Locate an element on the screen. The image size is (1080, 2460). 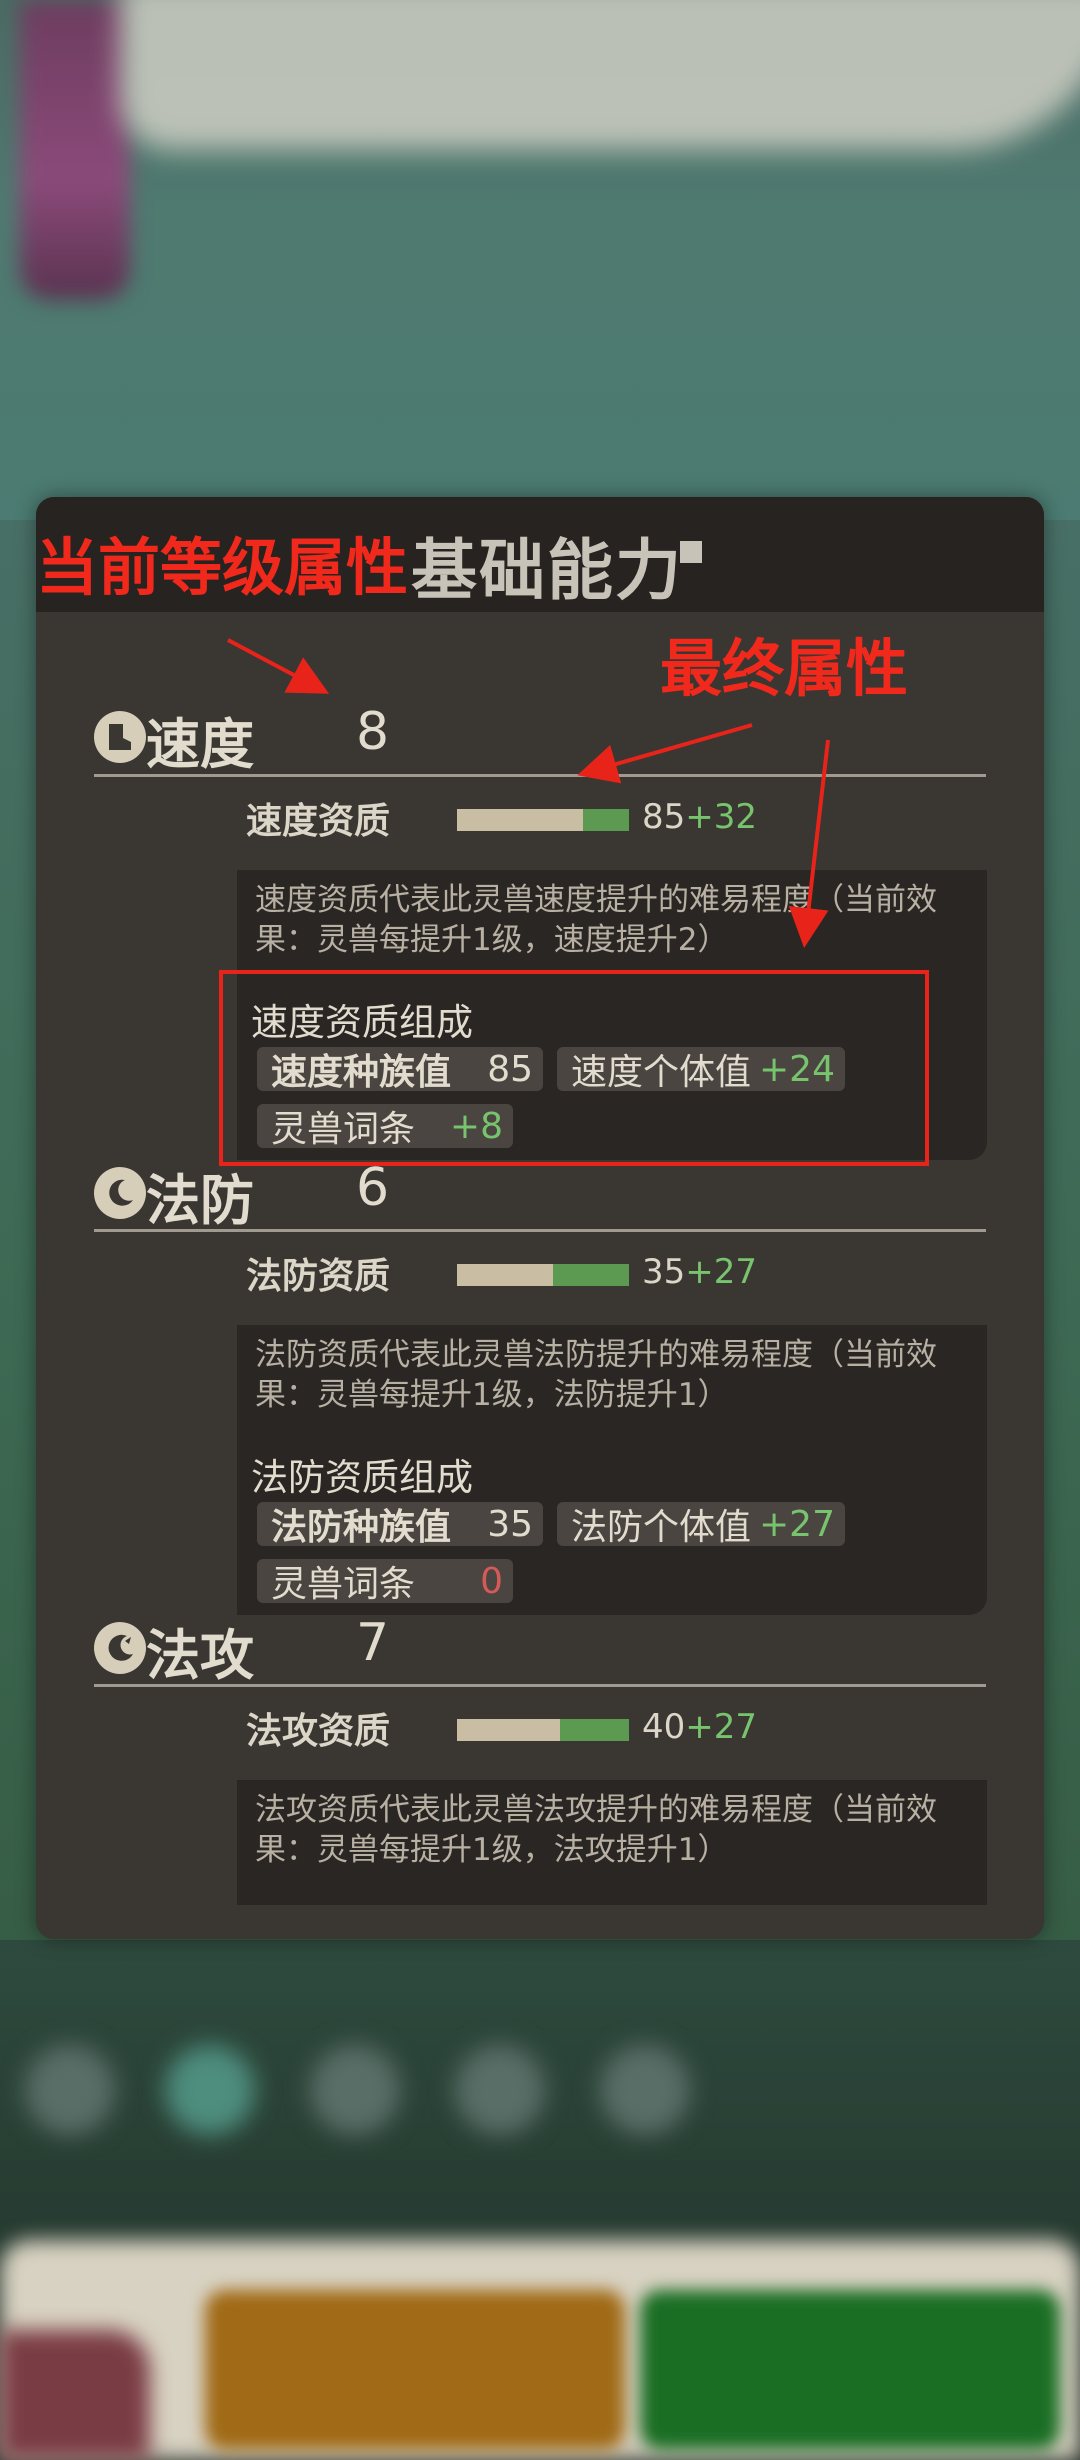
annotation-arrows is located at coordinates (528, 793).